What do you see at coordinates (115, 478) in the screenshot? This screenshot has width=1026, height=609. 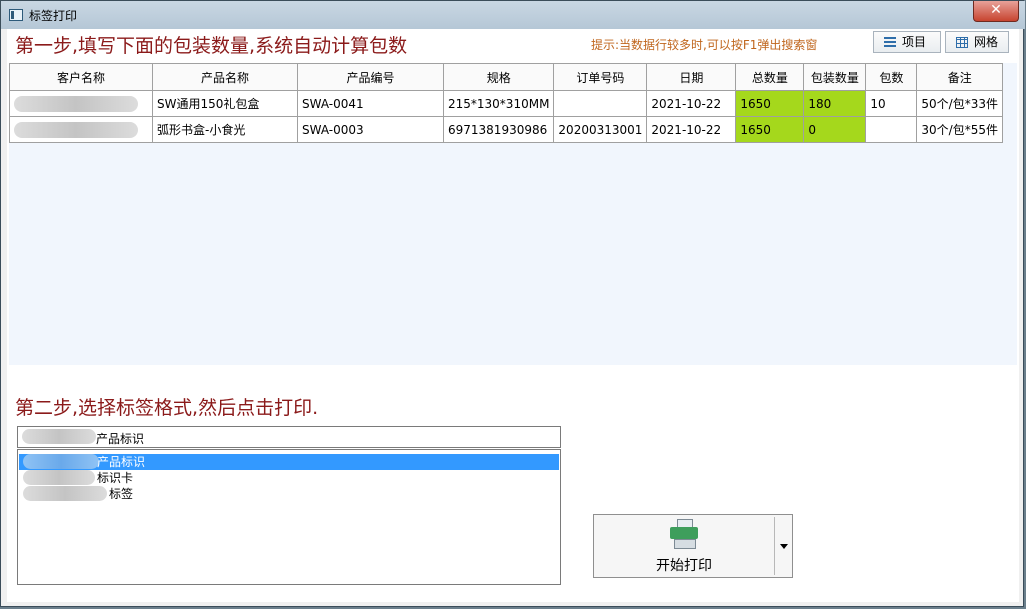 I see `list-item-label: 标识卡` at bounding box center [115, 478].